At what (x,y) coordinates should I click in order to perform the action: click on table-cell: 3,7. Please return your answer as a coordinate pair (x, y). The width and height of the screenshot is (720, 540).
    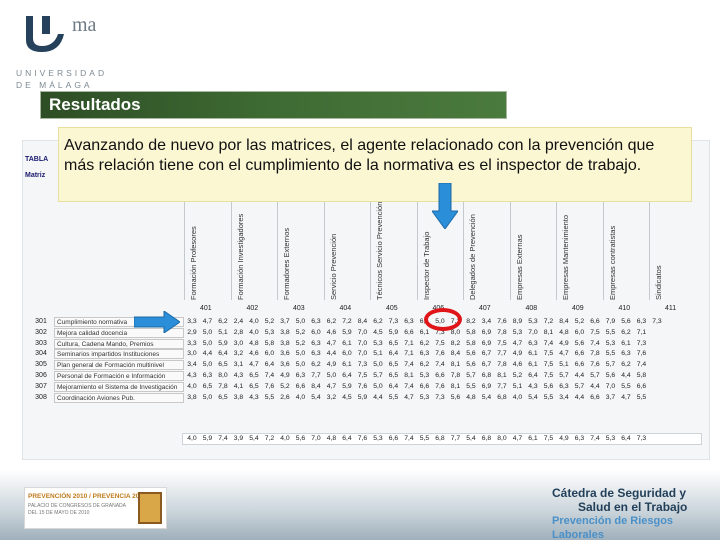
    Looking at the image, I should click on (285, 321).